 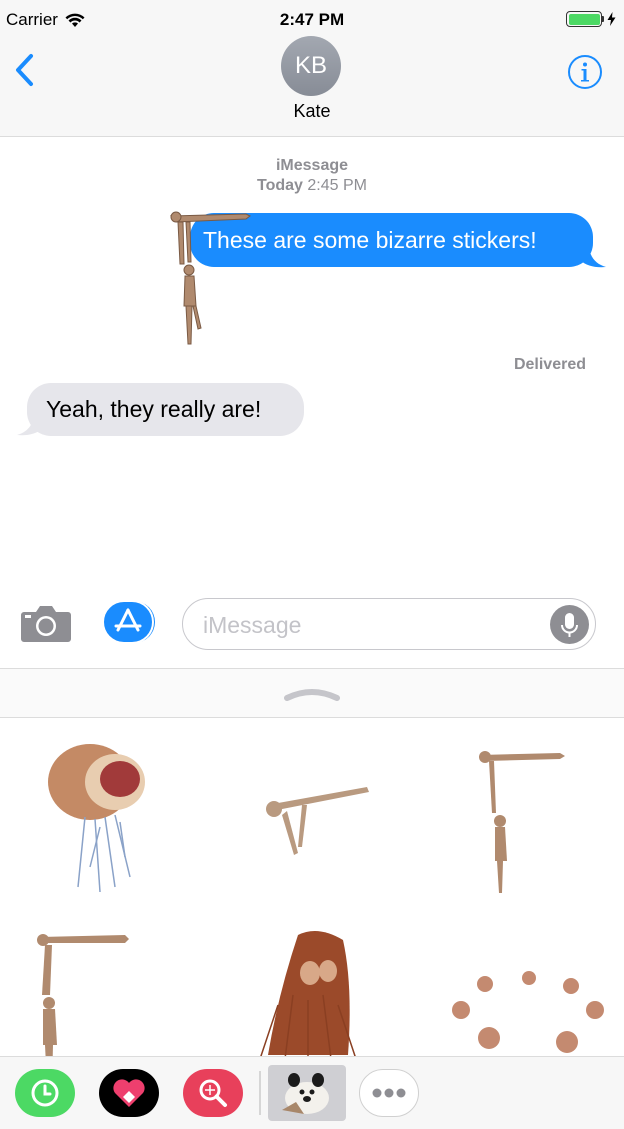 I want to click on heart-app-icon, so click(x=129, y=1093).